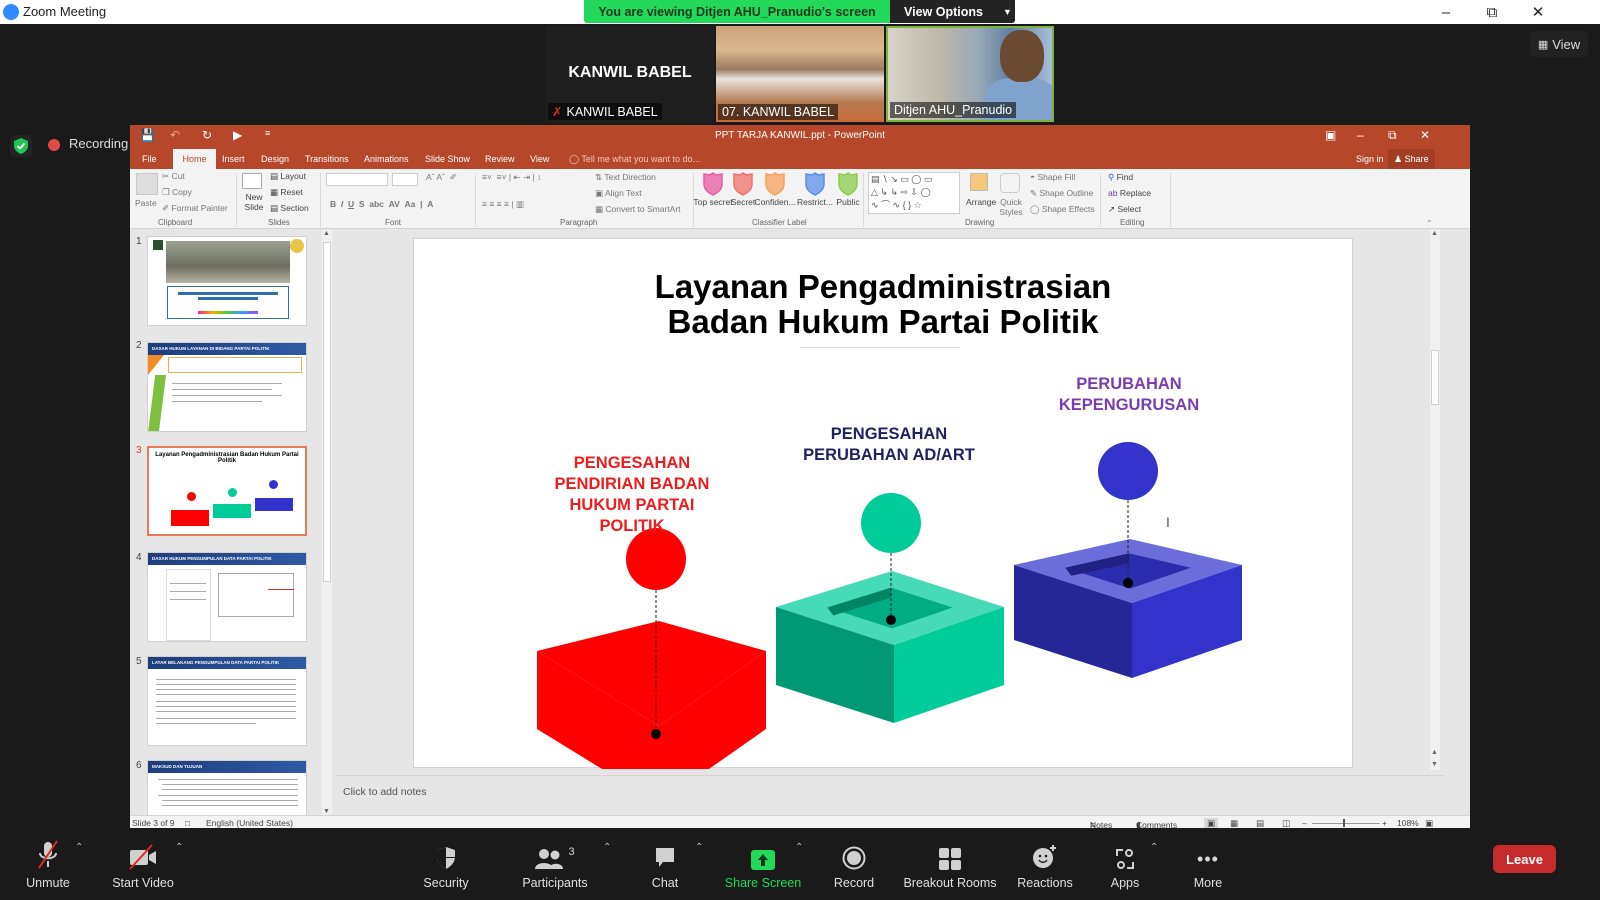  I want to click on video-tile: KANWIL BABEL ✗ KANWIL BABEL, so click(630, 74).